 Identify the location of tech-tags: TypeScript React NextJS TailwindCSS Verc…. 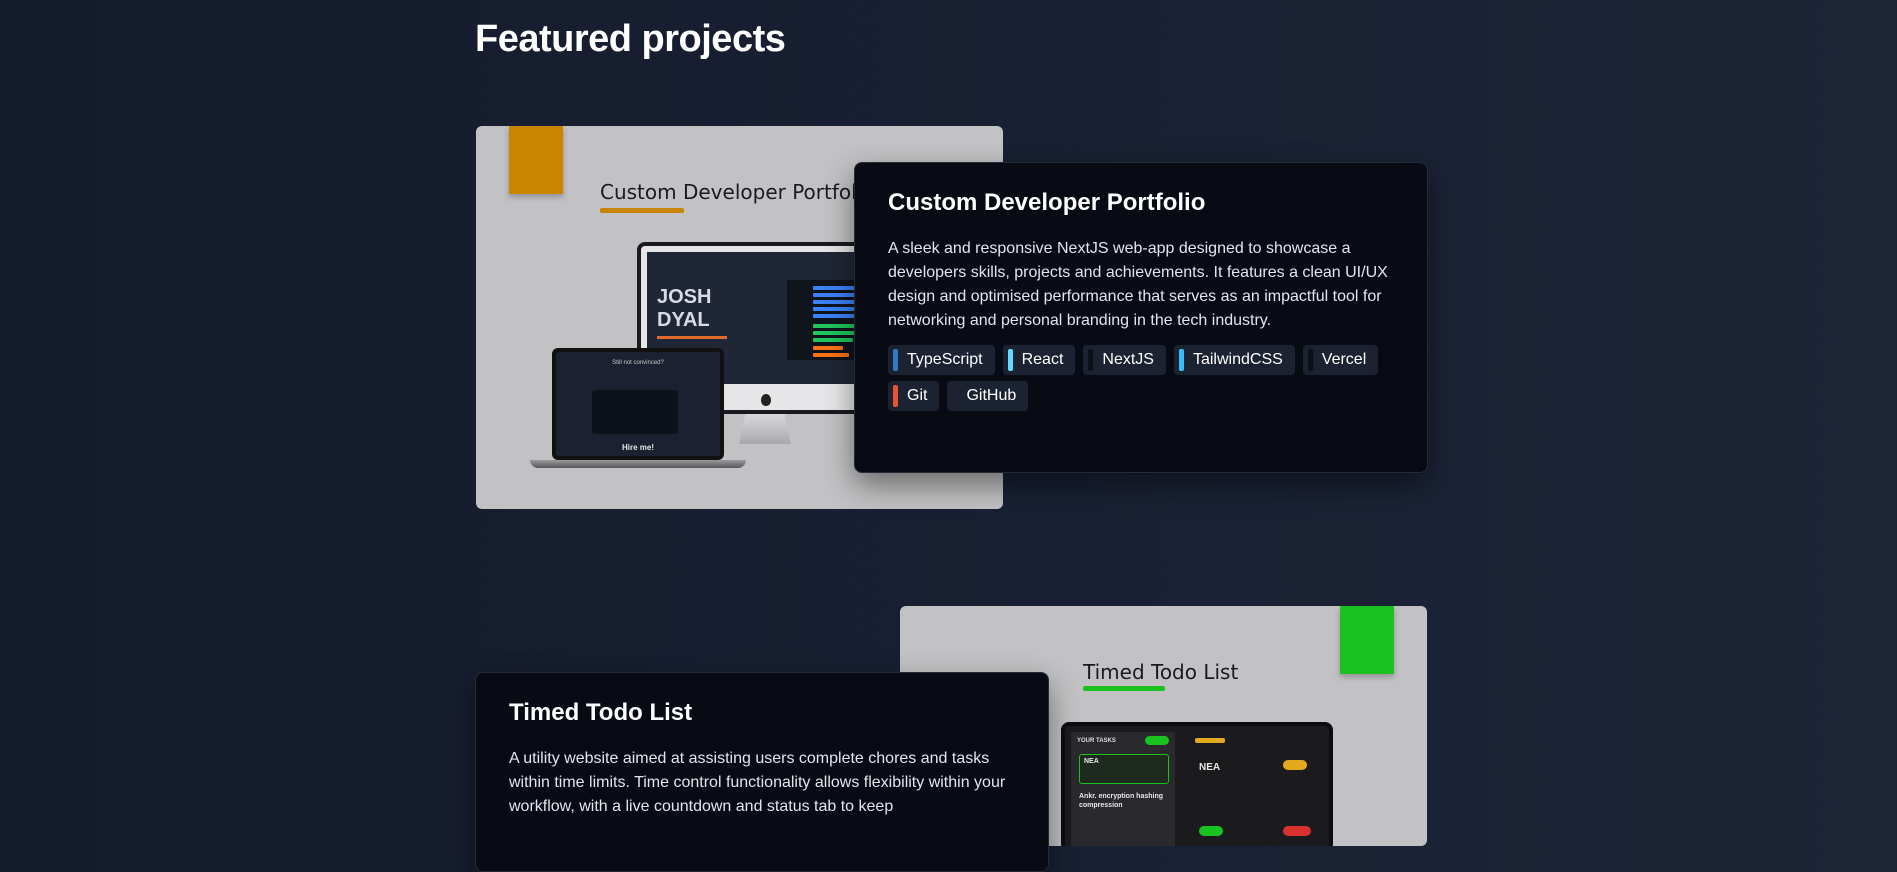
(1141, 378).